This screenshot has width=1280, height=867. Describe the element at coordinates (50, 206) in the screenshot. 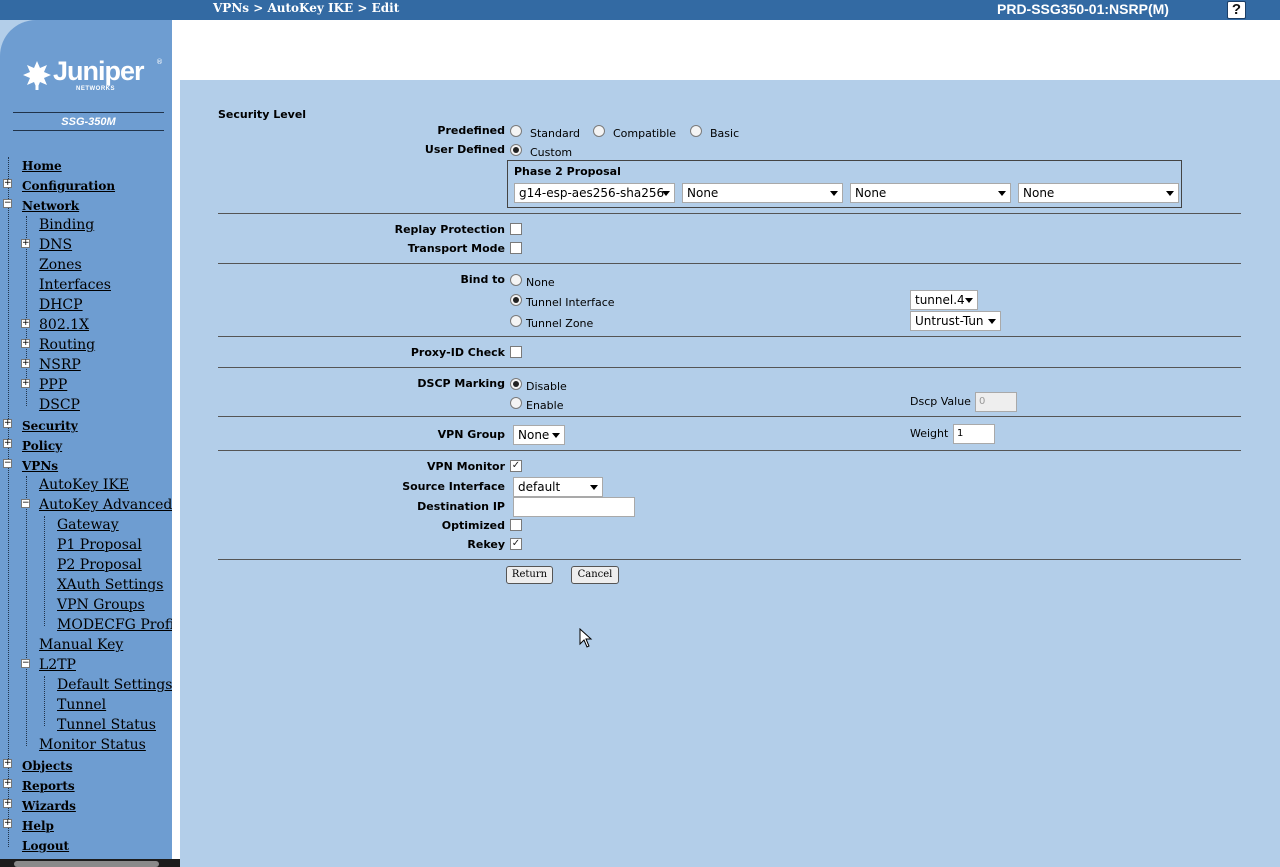

I see `nav-network: Network` at that location.